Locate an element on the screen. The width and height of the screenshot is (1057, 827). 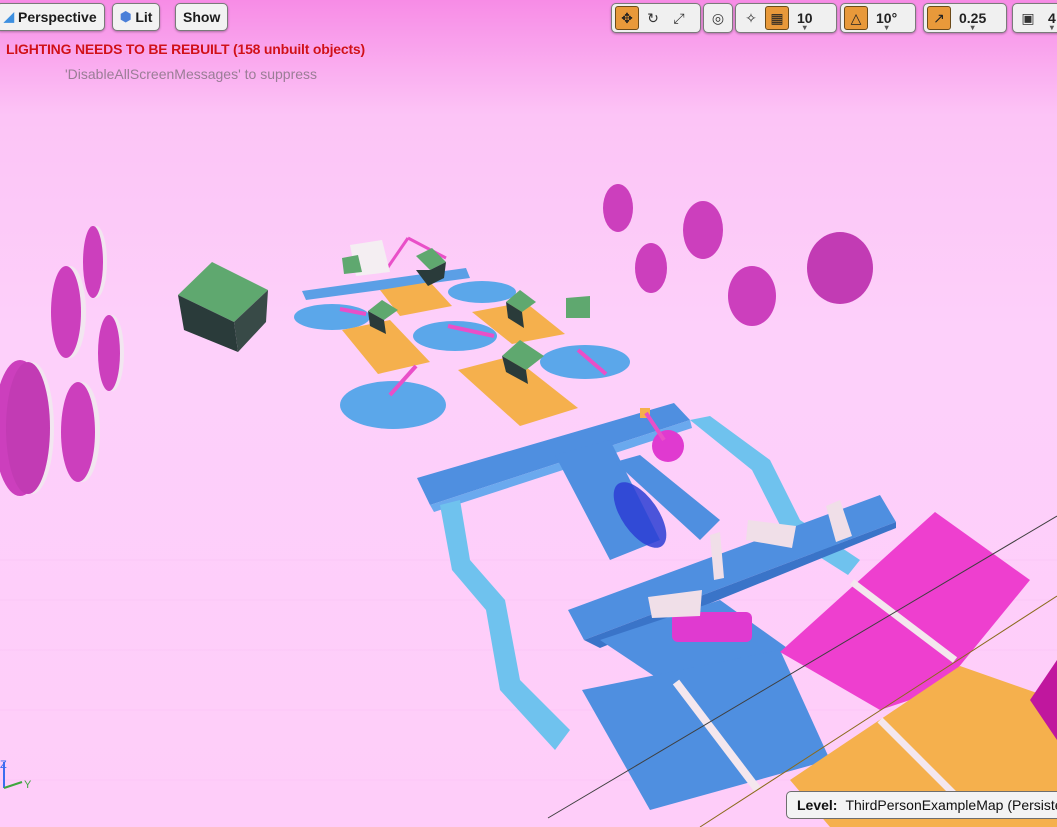
translate-tool-icon: ✥ is located at coordinates (627, 18).